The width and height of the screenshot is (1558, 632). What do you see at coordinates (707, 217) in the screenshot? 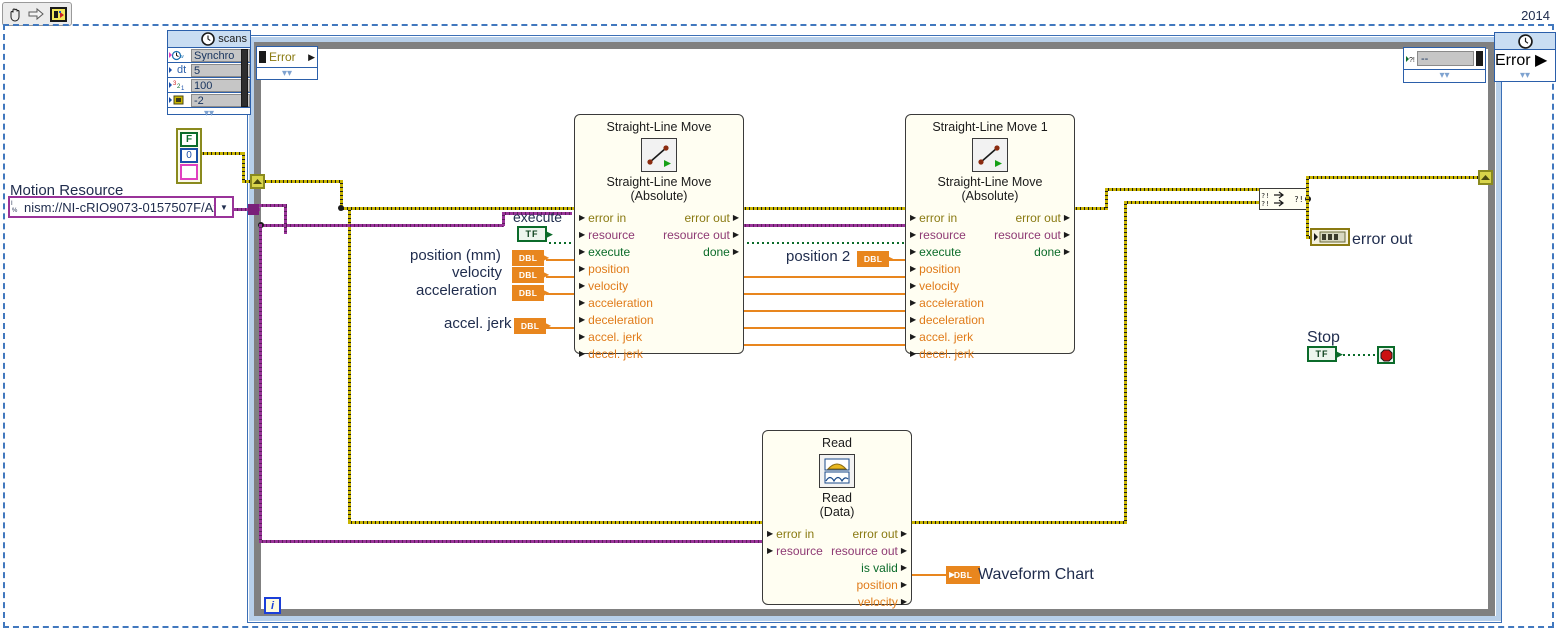
I see `terminal-label-error-out: error out` at bounding box center [707, 217].